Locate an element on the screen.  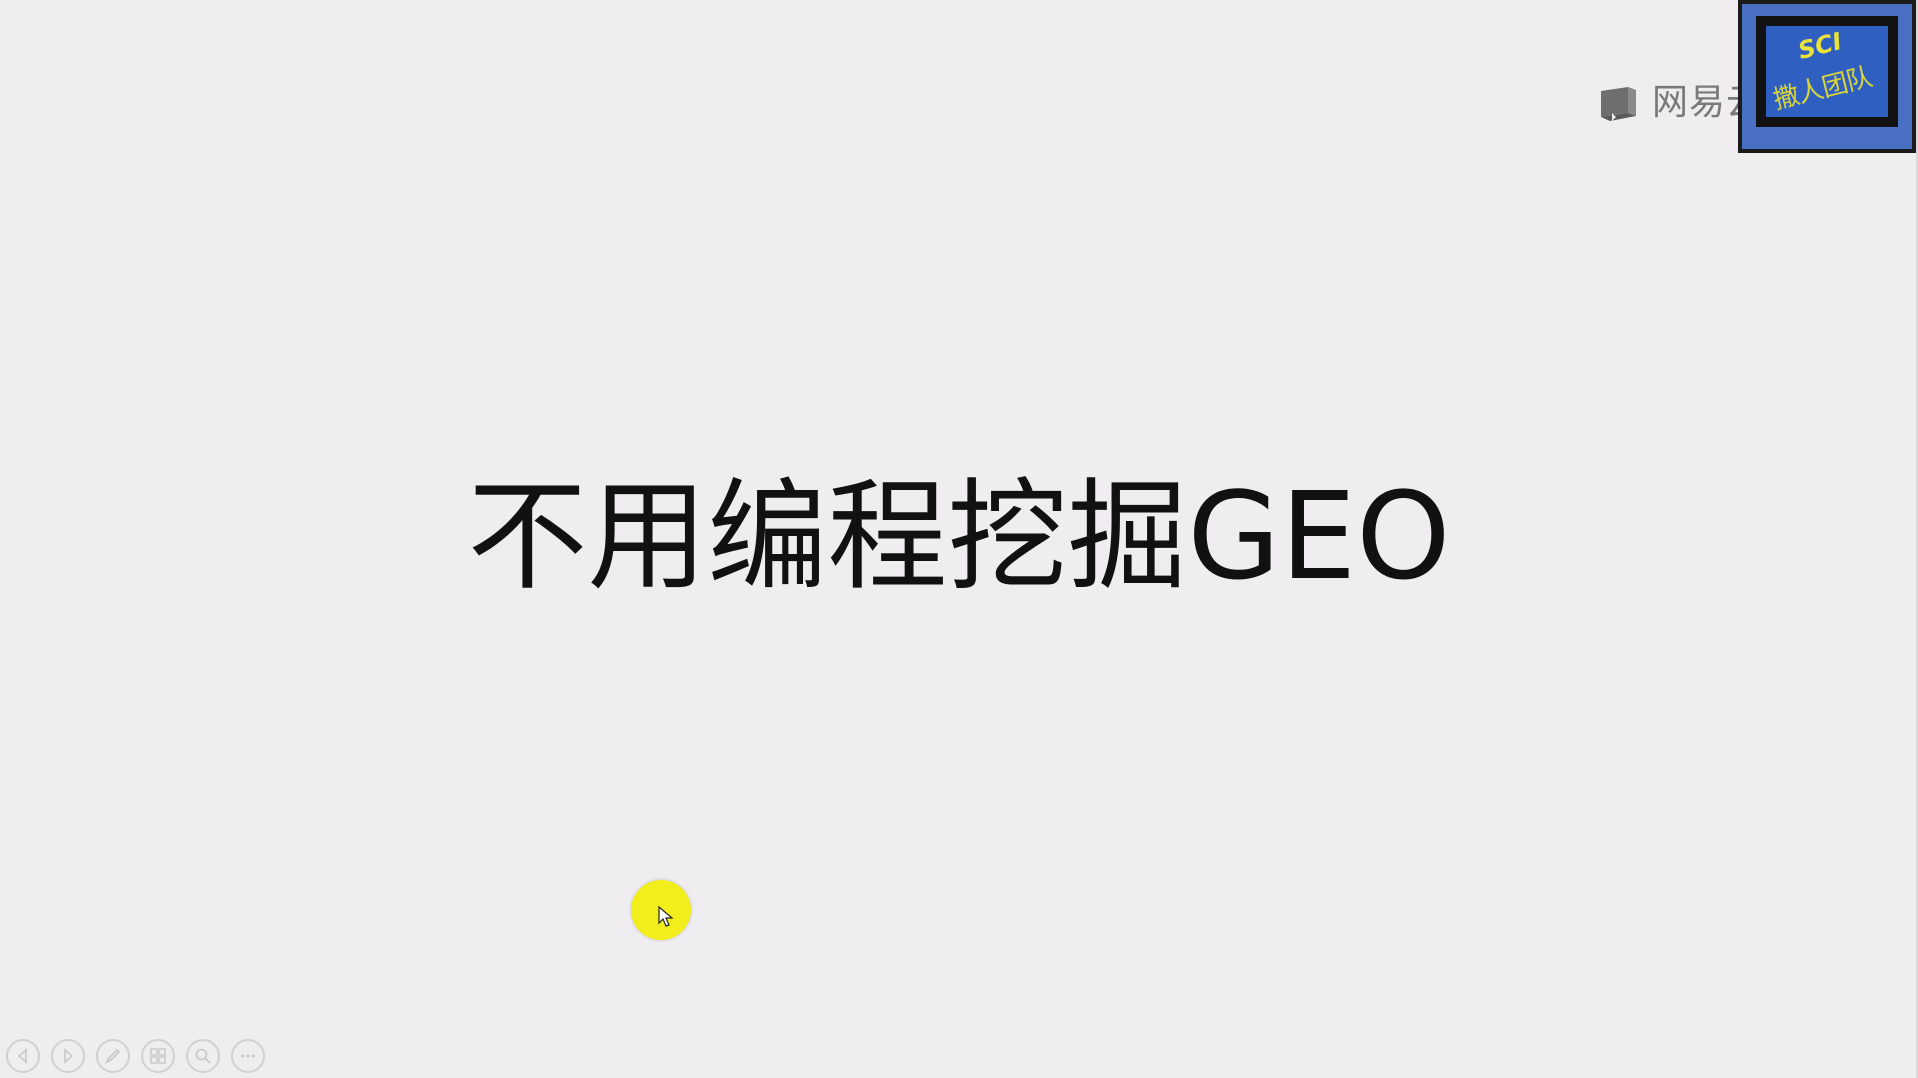
more-options-button is located at coordinates (248, 1056).